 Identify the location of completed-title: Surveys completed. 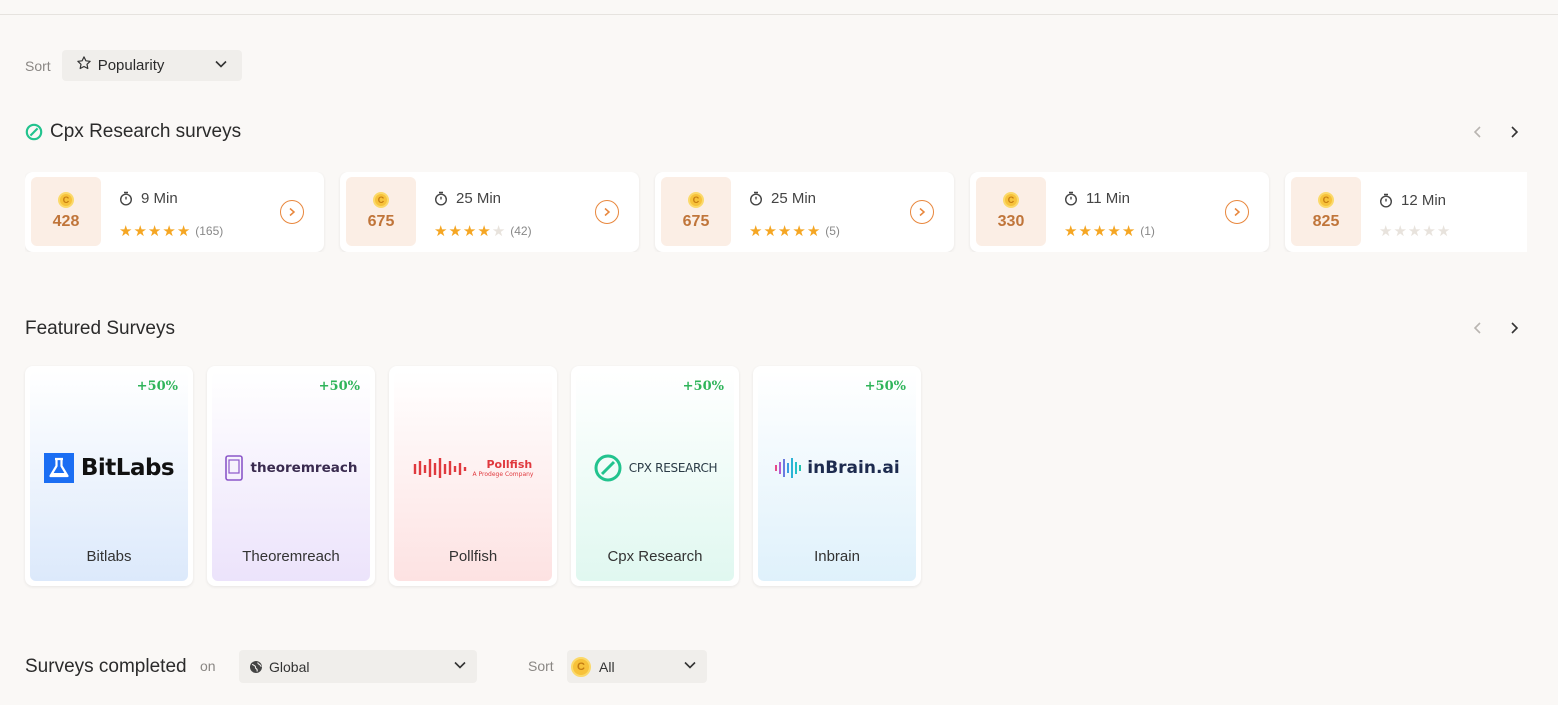
(106, 666).